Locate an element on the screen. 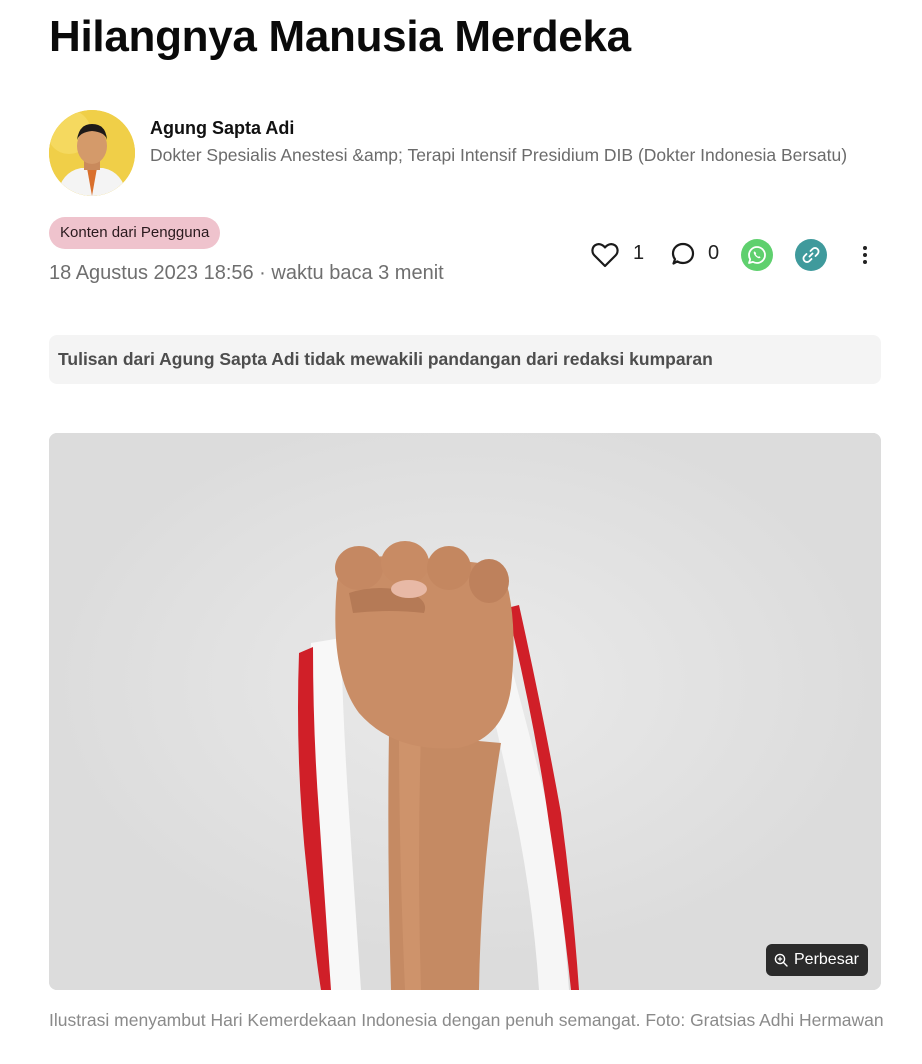  author-avatar is located at coordinates (92, 153).